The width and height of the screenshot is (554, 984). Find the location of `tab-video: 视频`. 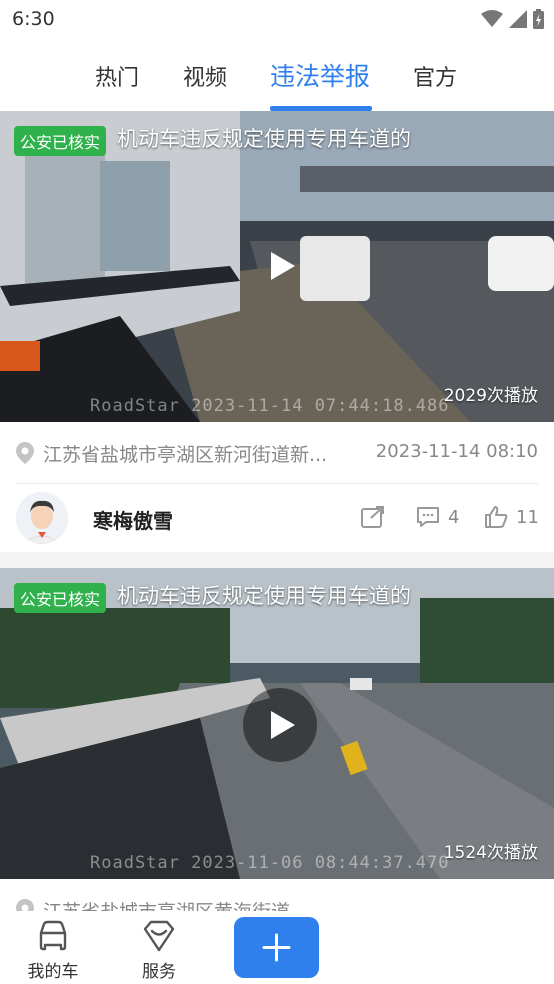

tab-video: 视频 is located at coordinates (205, 76).